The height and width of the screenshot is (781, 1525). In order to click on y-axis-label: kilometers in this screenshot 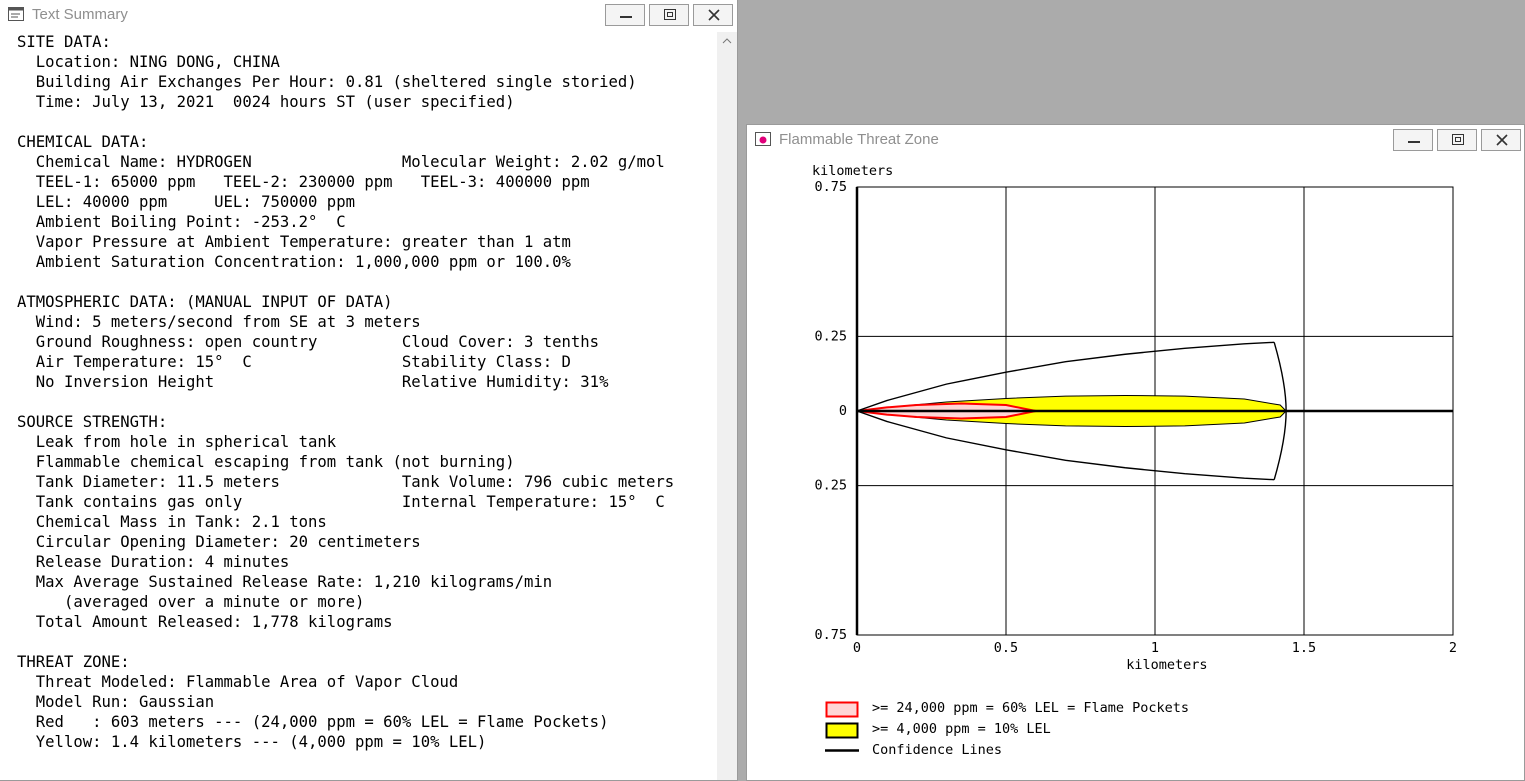, I will do `click(852, 171)`.